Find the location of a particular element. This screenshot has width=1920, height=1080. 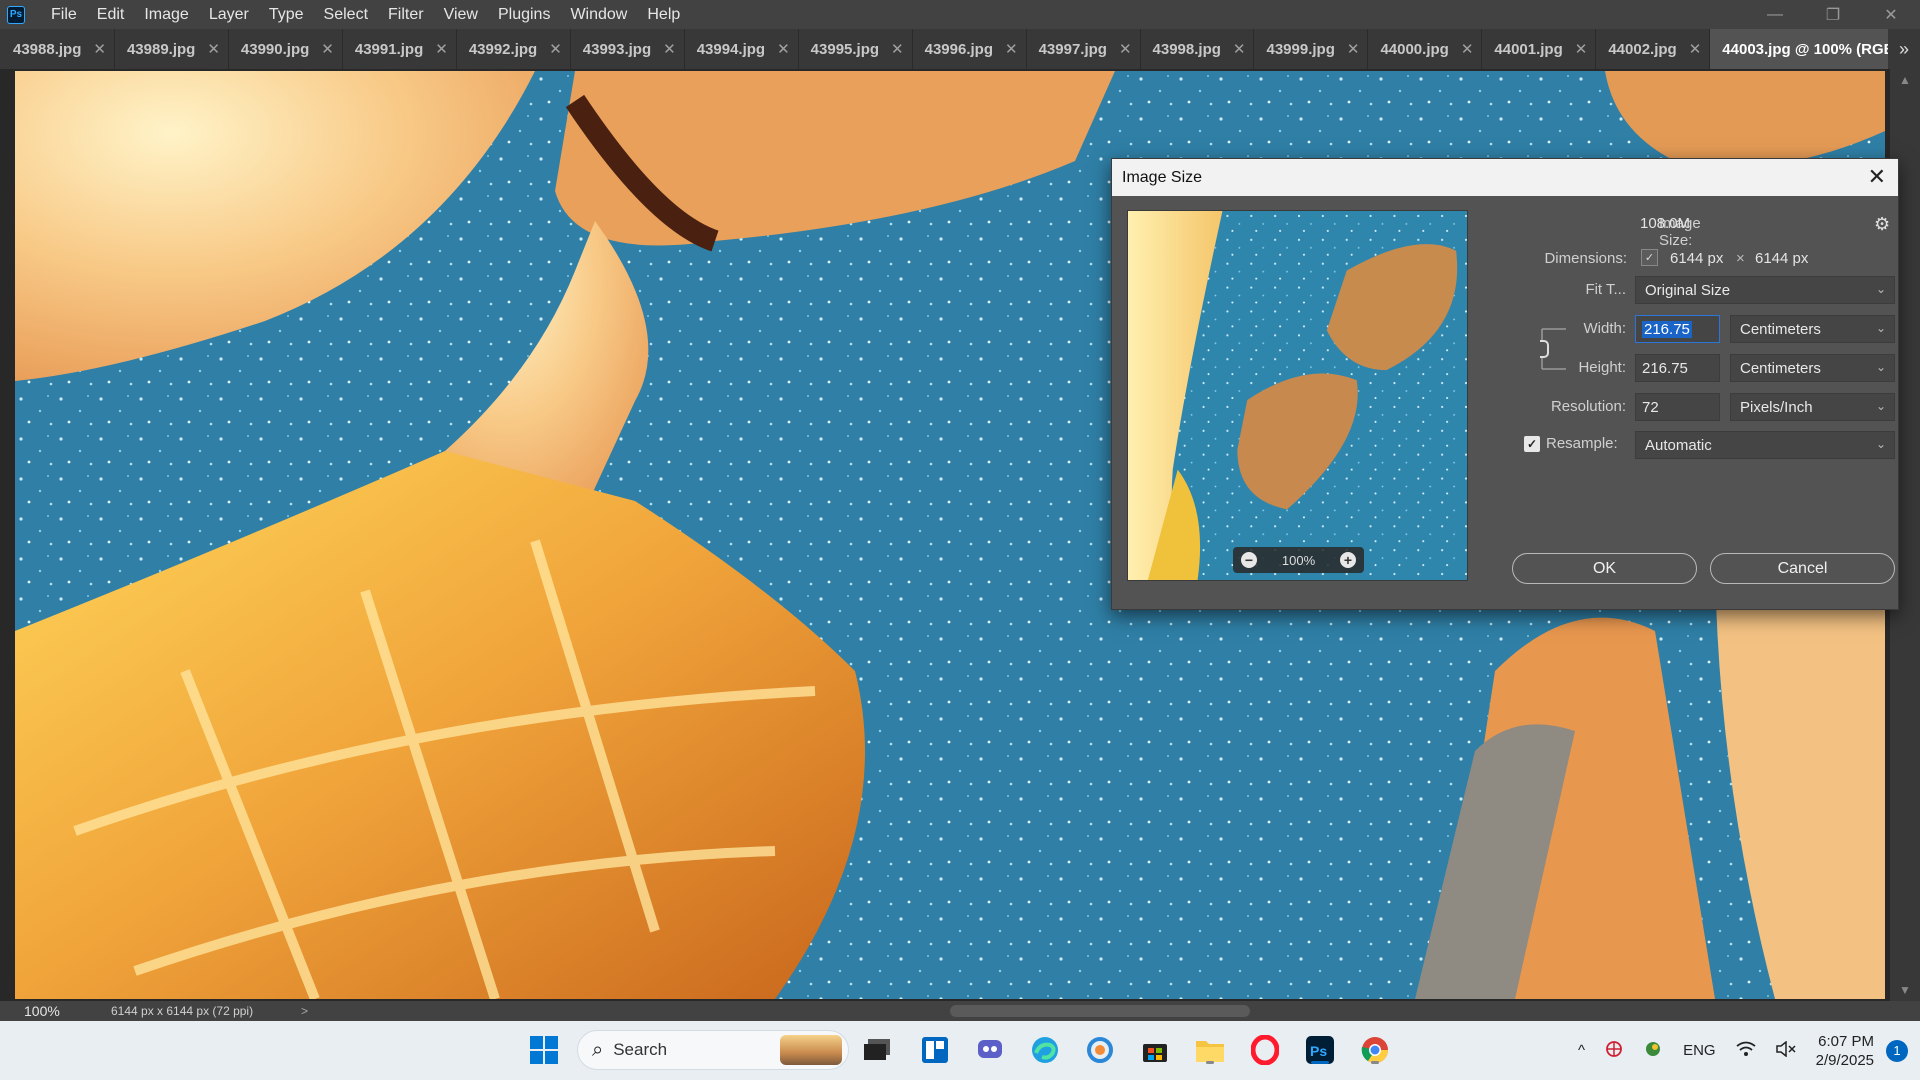

chrome-icon is located at coordinates (1375, 1050).